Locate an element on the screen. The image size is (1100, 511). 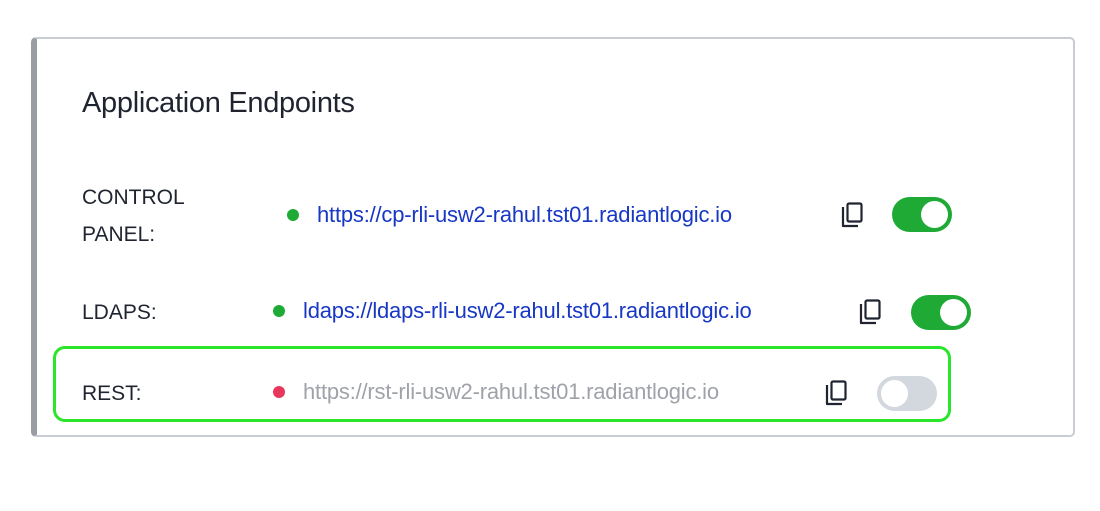
section-title: Application Endpoints is located at coordinates (218, 103).